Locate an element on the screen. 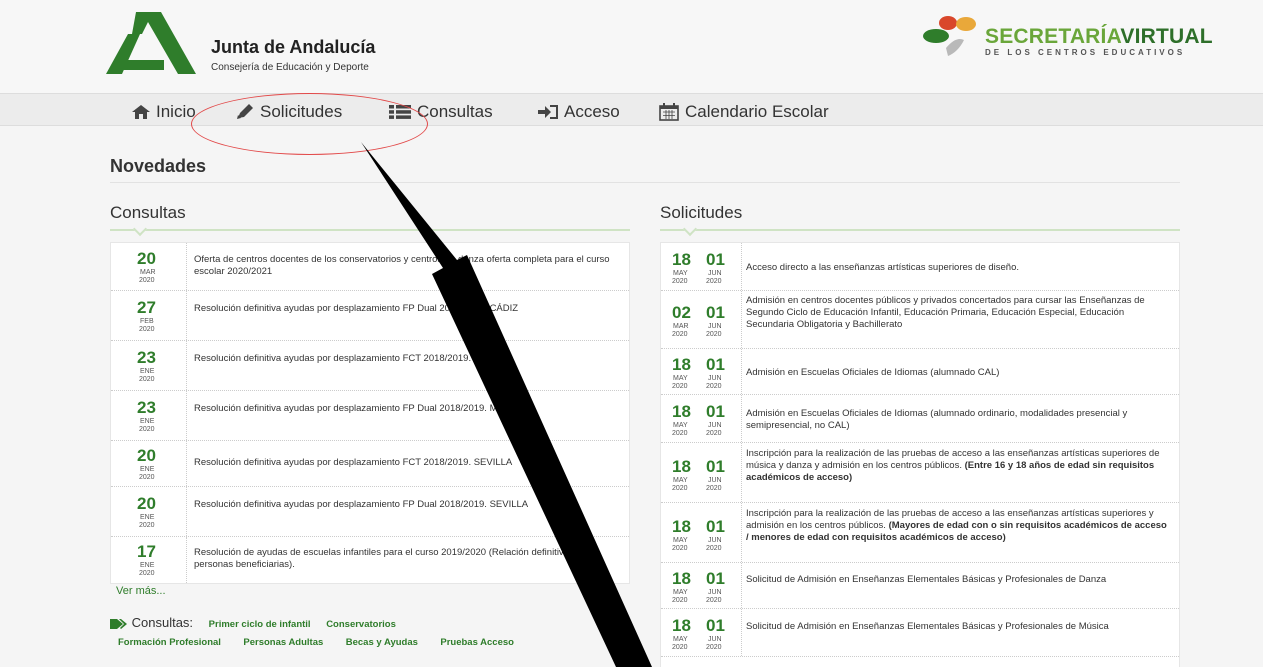  link-becas-ayudas: Becas y Ayudas is located at coordinates (382, 642).